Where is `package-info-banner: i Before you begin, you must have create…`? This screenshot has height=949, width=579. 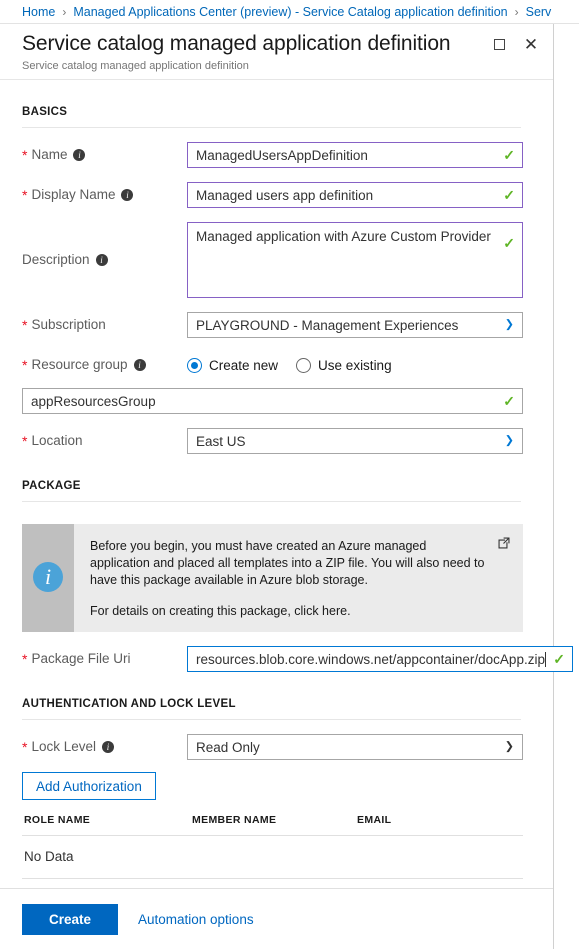 package-info-banner: i Before you begin, you must have create… is located at coordinates (272, 578).